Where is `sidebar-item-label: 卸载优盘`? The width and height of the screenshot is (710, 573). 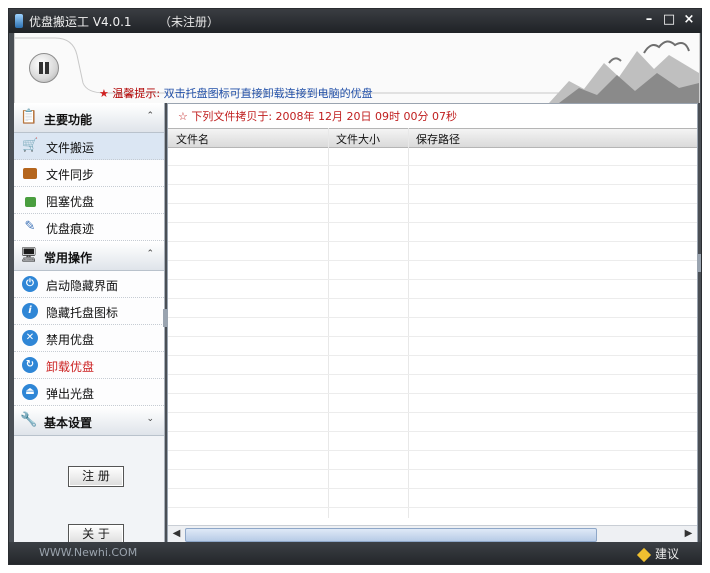 sidebar-item-label: 卸载优盘 is located at coordinates (70, 367).